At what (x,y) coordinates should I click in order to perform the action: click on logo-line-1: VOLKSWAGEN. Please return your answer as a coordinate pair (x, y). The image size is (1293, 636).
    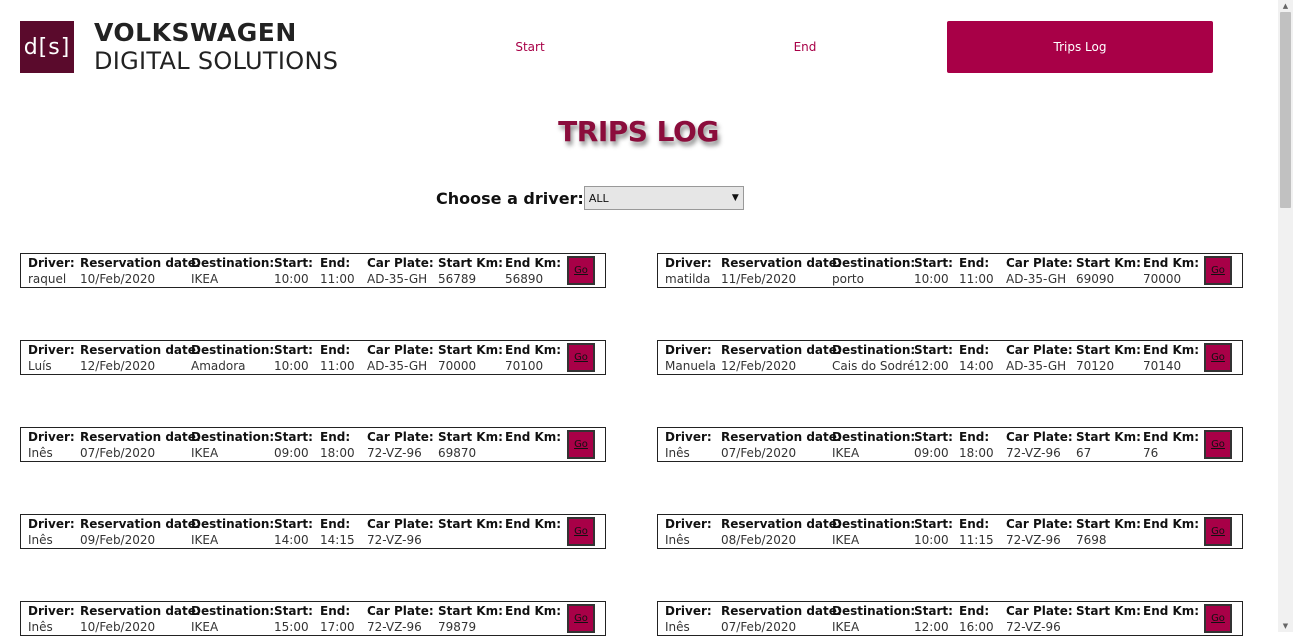
    Looking at the image, I should click on (195, 32).